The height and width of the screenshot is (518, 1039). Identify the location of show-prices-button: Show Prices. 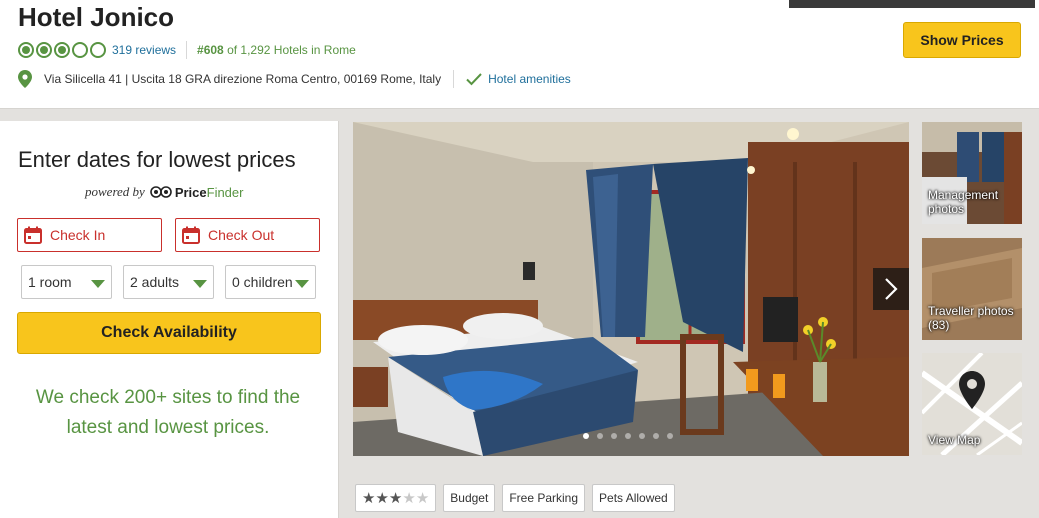
(962, 40).